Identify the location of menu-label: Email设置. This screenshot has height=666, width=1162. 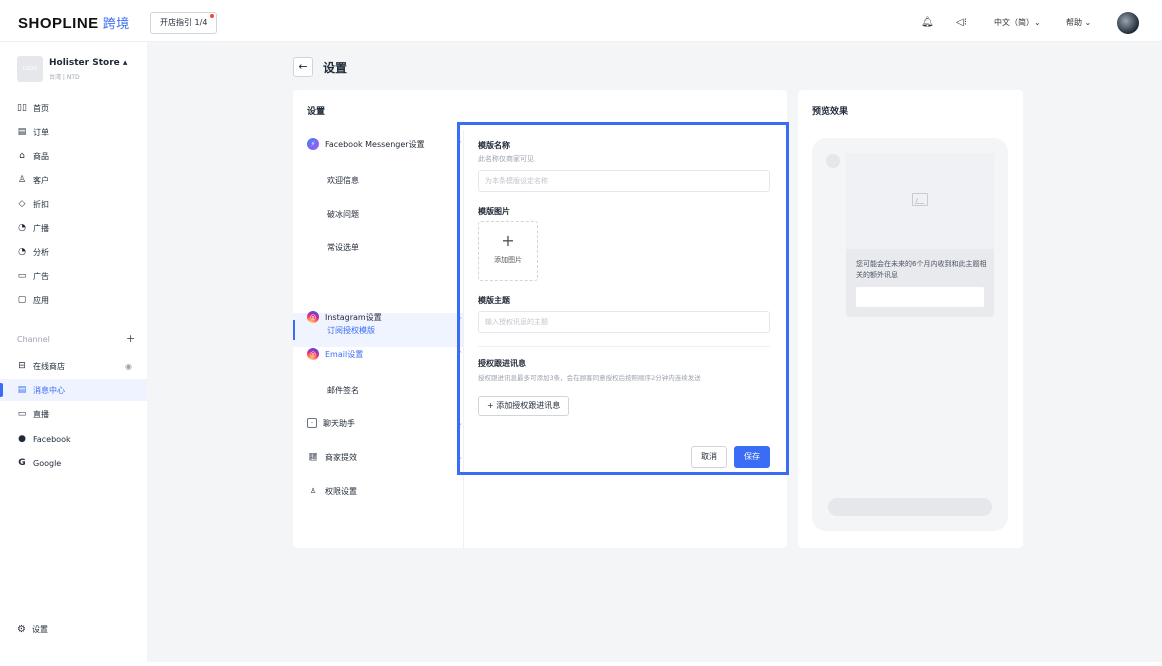
(344, 354).